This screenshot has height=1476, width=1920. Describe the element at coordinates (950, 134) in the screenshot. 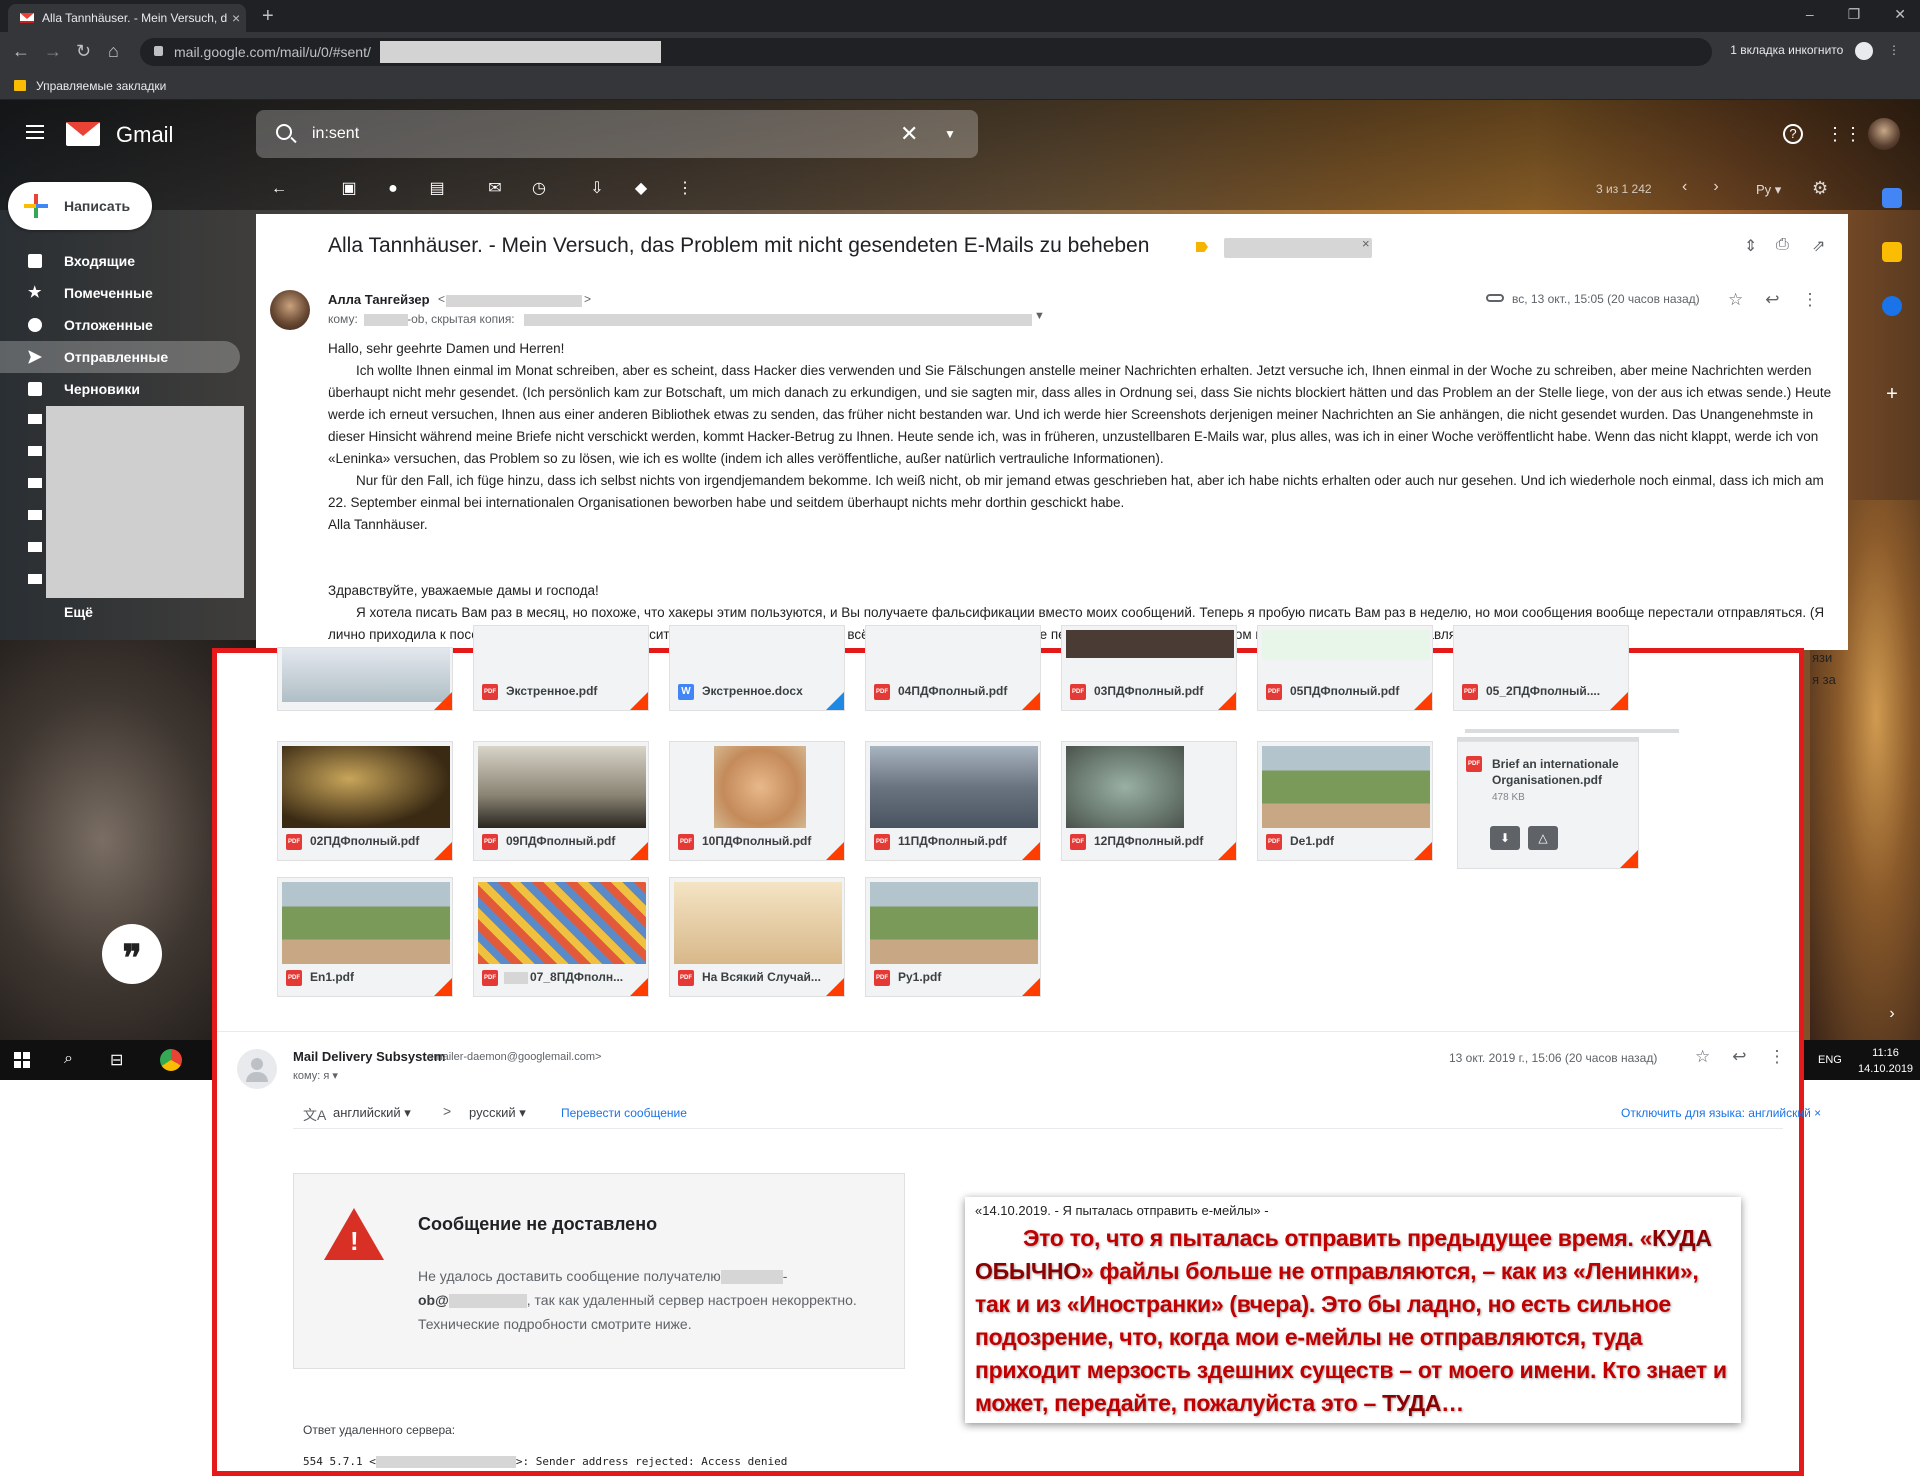

I see `search-options-icon: ▼` at that location.